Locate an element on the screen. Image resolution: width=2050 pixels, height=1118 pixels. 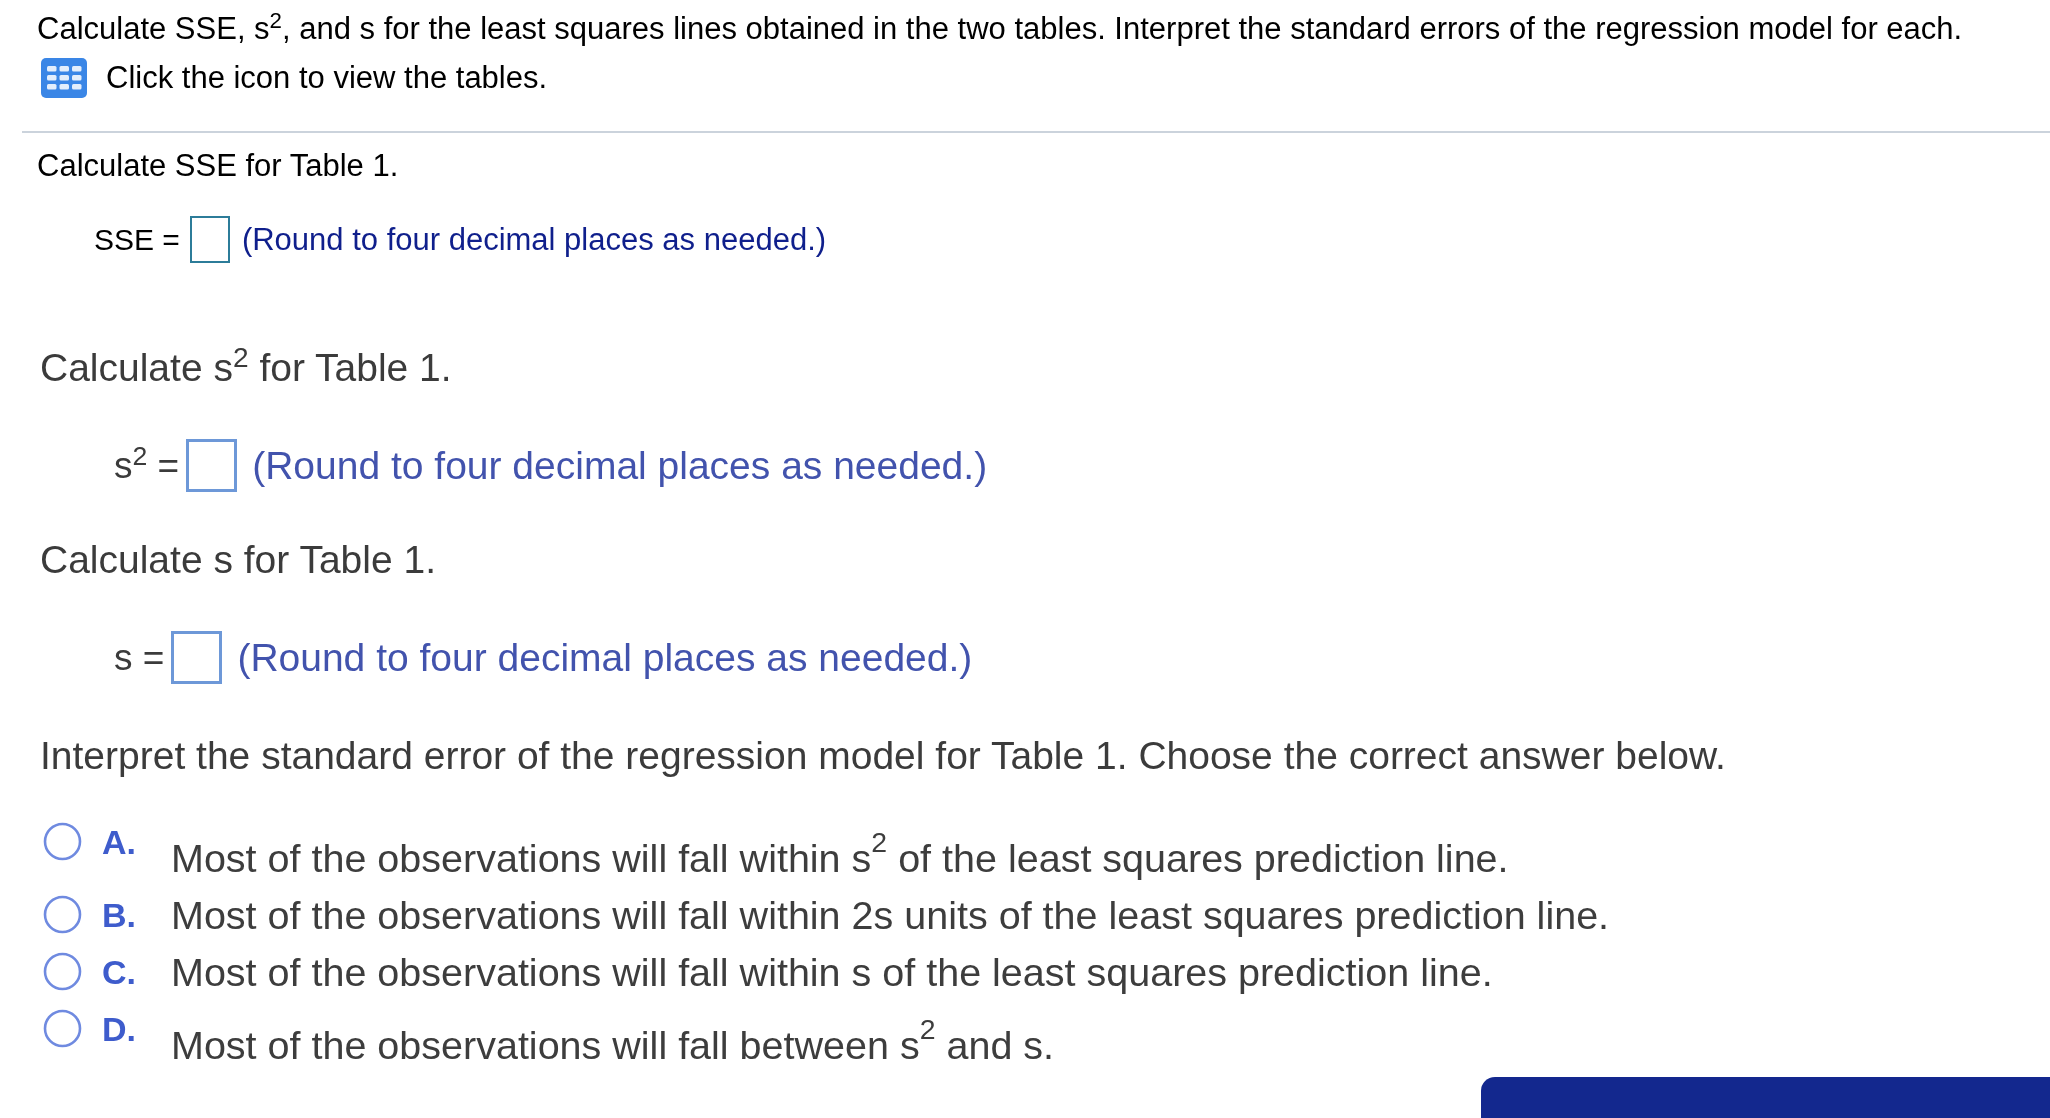
equation-label: s$^{2}$ = is located at coordinates (147, 465).